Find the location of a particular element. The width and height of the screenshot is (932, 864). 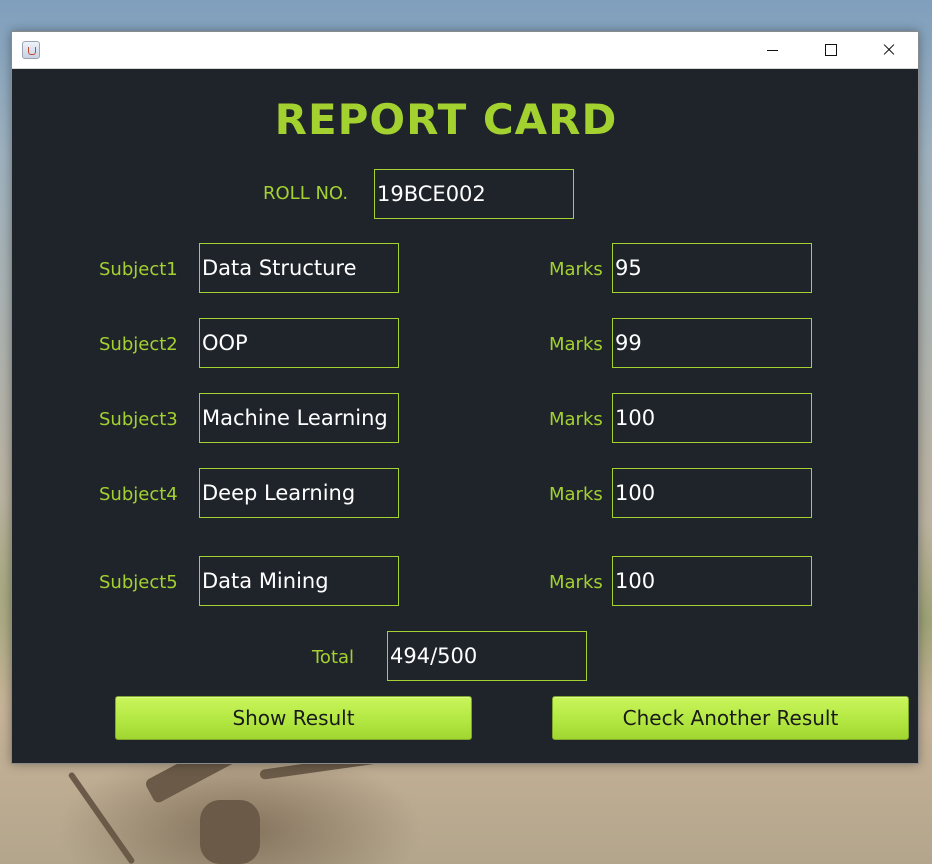

subject1-label: Subject1 is located at coordinates (138, 269).